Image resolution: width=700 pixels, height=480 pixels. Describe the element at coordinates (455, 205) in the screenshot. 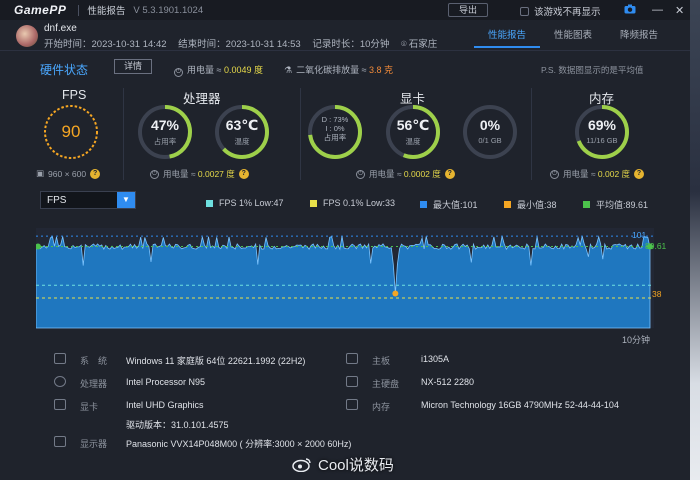

I see `legend-label: 最大值:101` at that location.